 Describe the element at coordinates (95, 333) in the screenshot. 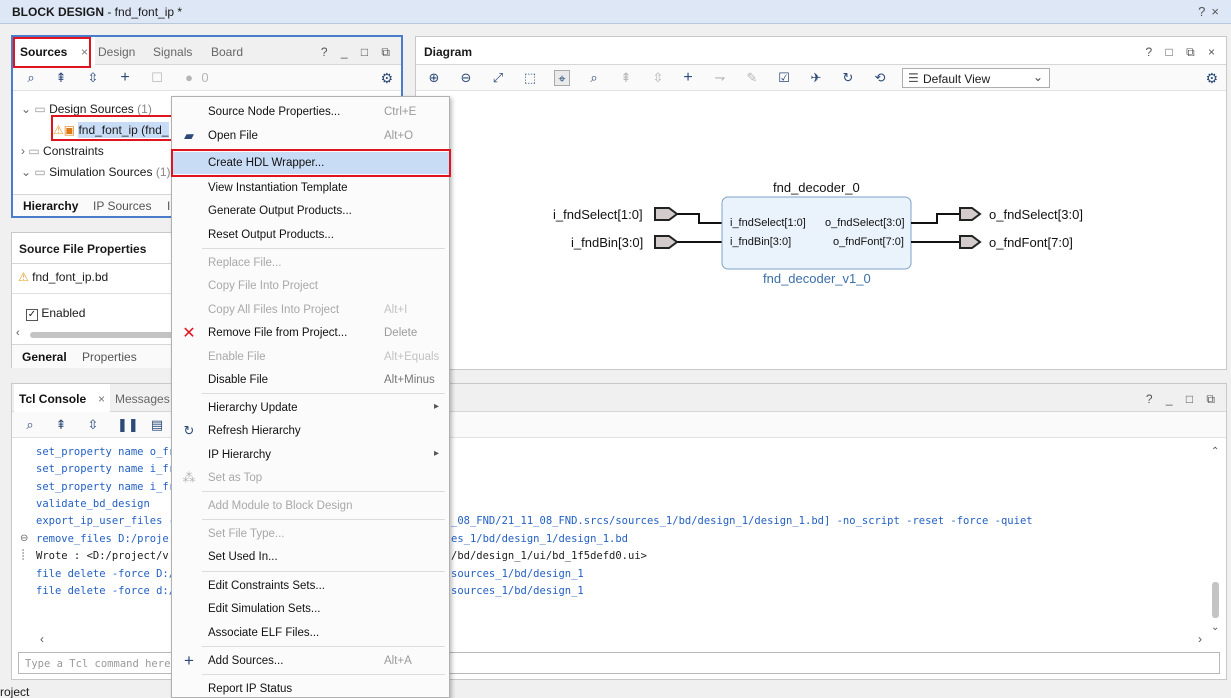

I see `properties-scrollbar: ‹` at that location.